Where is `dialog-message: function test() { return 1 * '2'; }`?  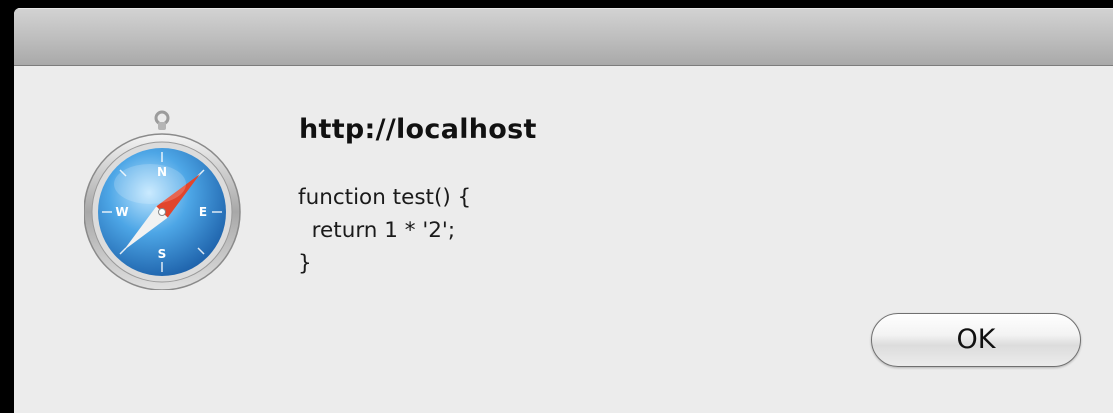 dialog-message: function test() { return 1 * '2'; } is located at coordinates (385, 230).